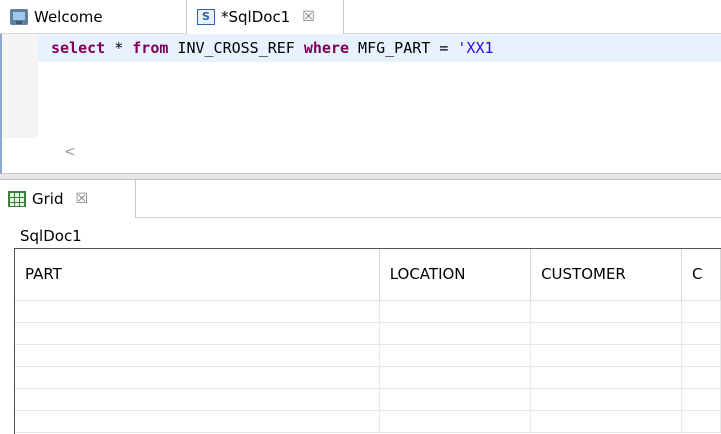 This screenshot has width=721, height=434. Describe the element at coordinates (455, 275) in the screenshot. I see `column-header-location: LOCATION` at that location.